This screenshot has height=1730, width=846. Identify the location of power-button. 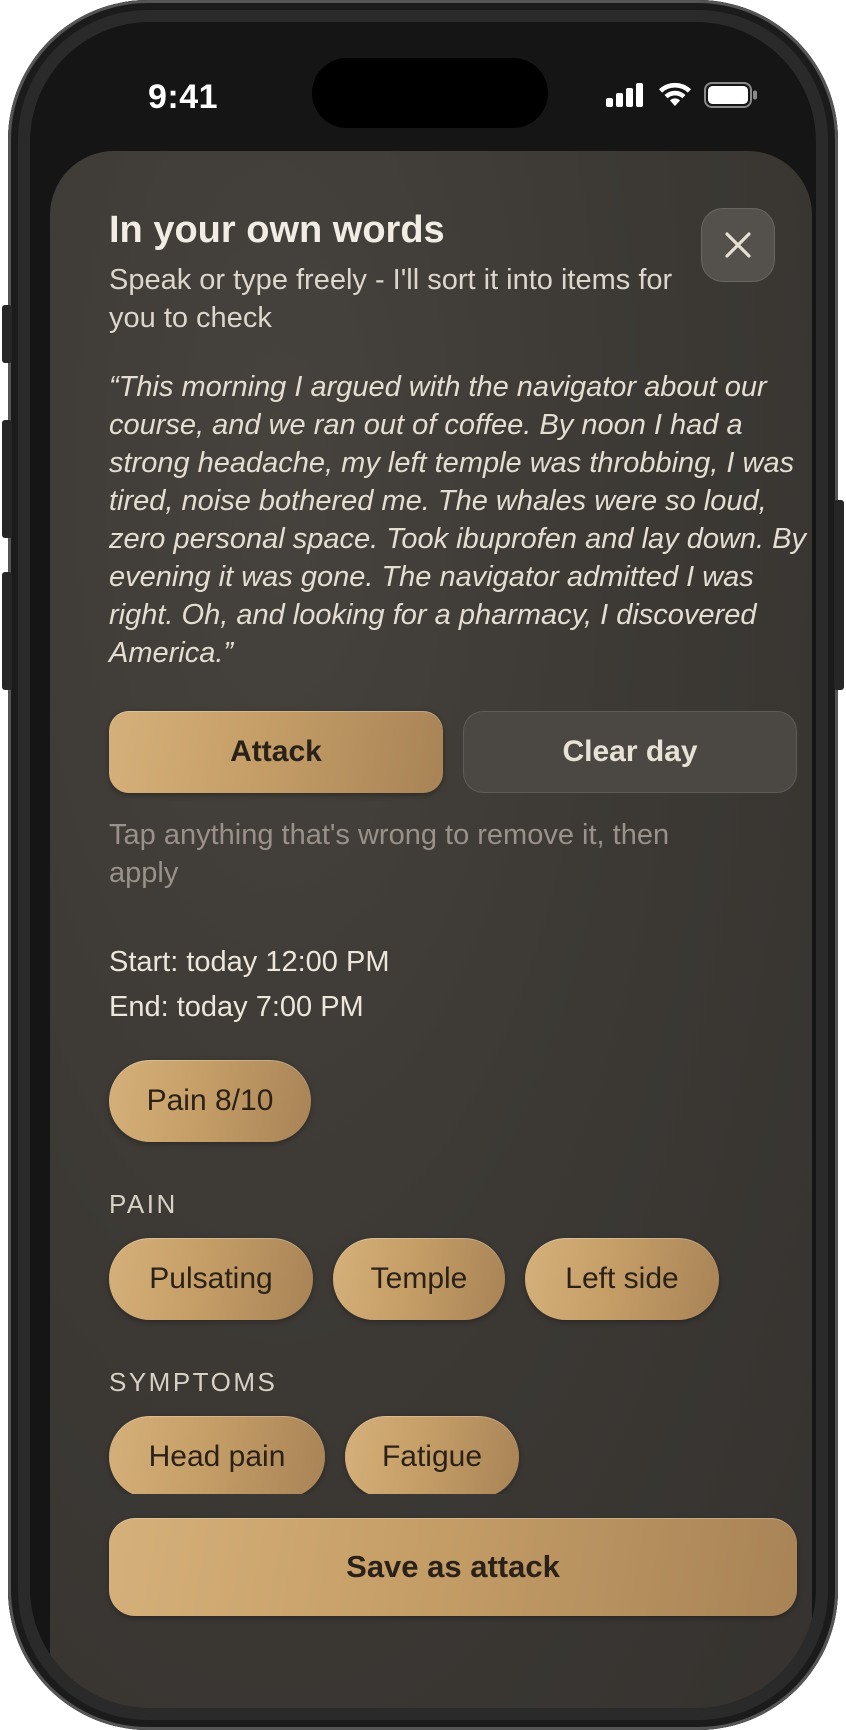
(839, 595).